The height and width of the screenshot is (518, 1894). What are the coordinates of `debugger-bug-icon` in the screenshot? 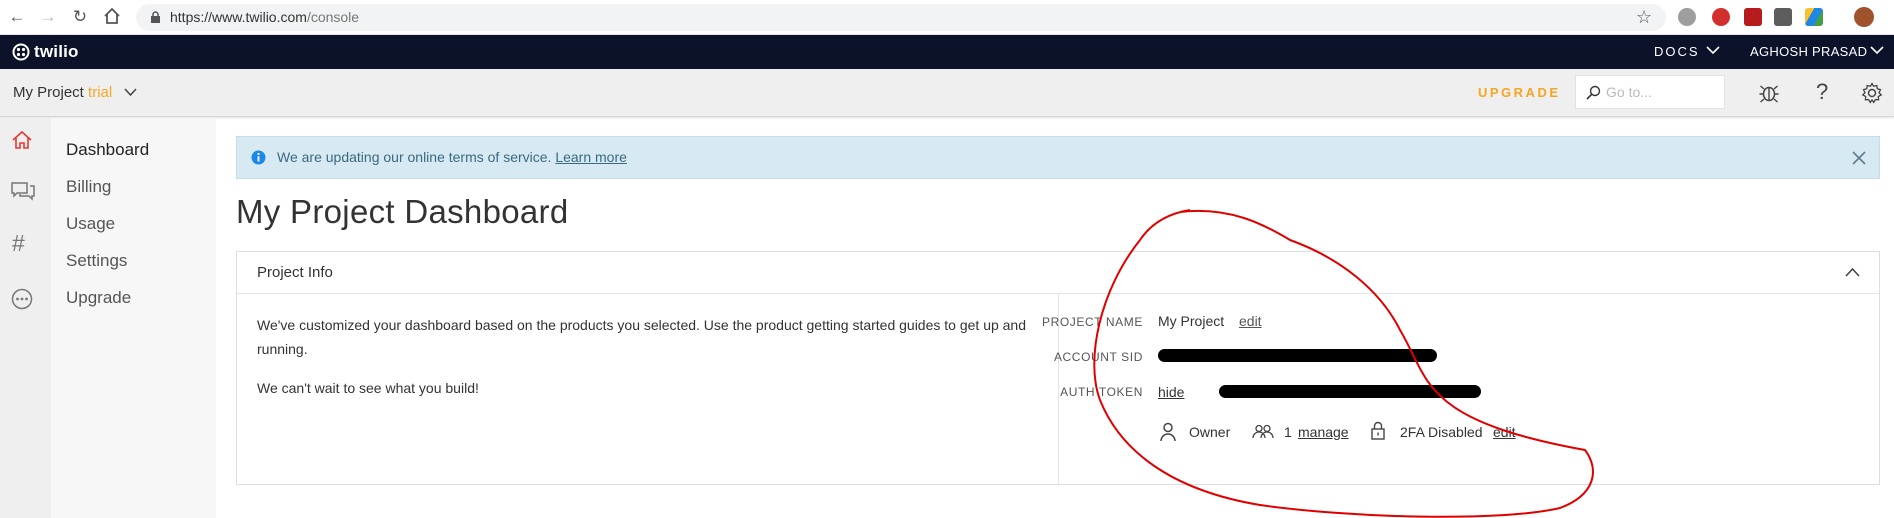 It's located at (1769, 93).